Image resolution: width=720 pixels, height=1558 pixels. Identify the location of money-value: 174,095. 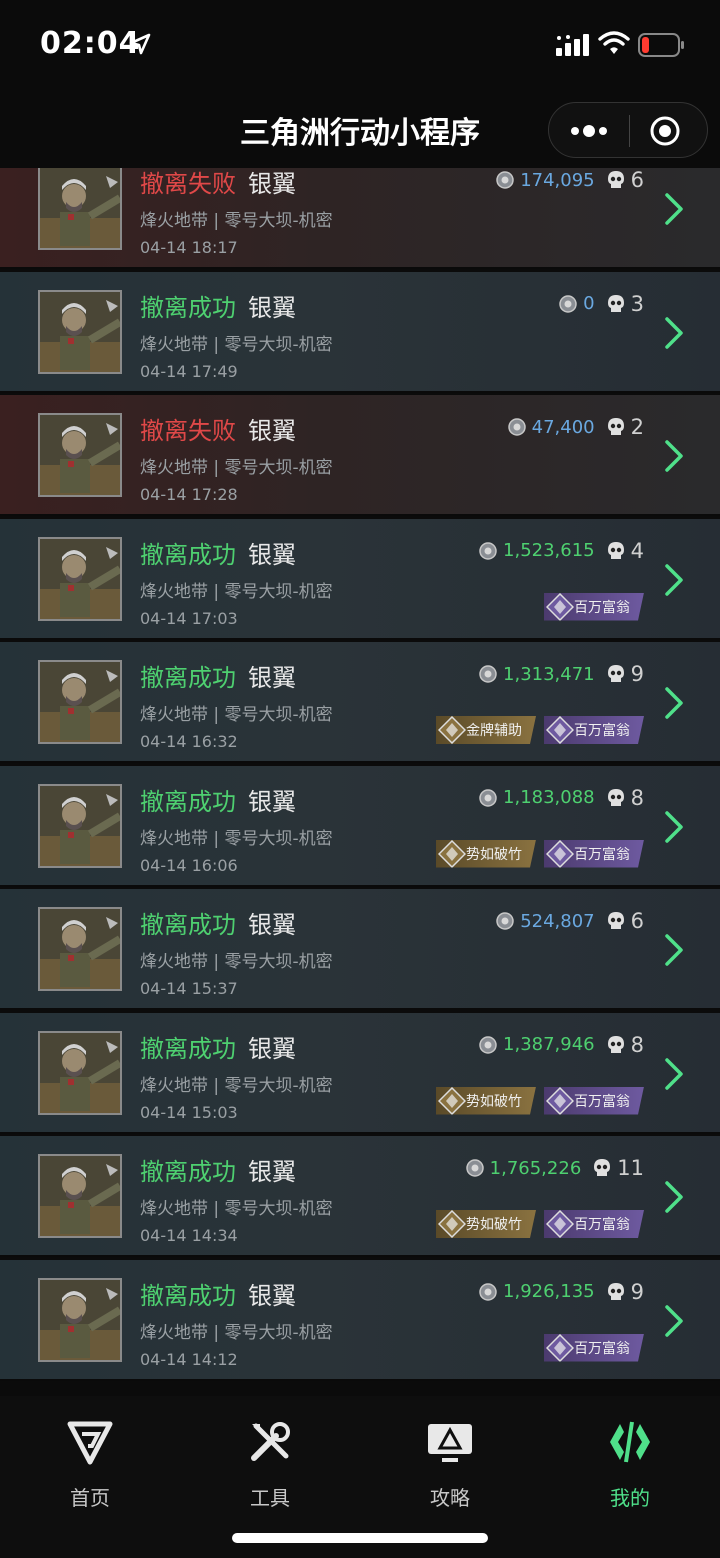
(557, 180).